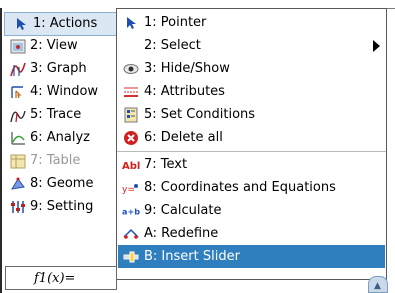  I want to click on menu-item-geometry: 8: Geome, so click(61, 184).